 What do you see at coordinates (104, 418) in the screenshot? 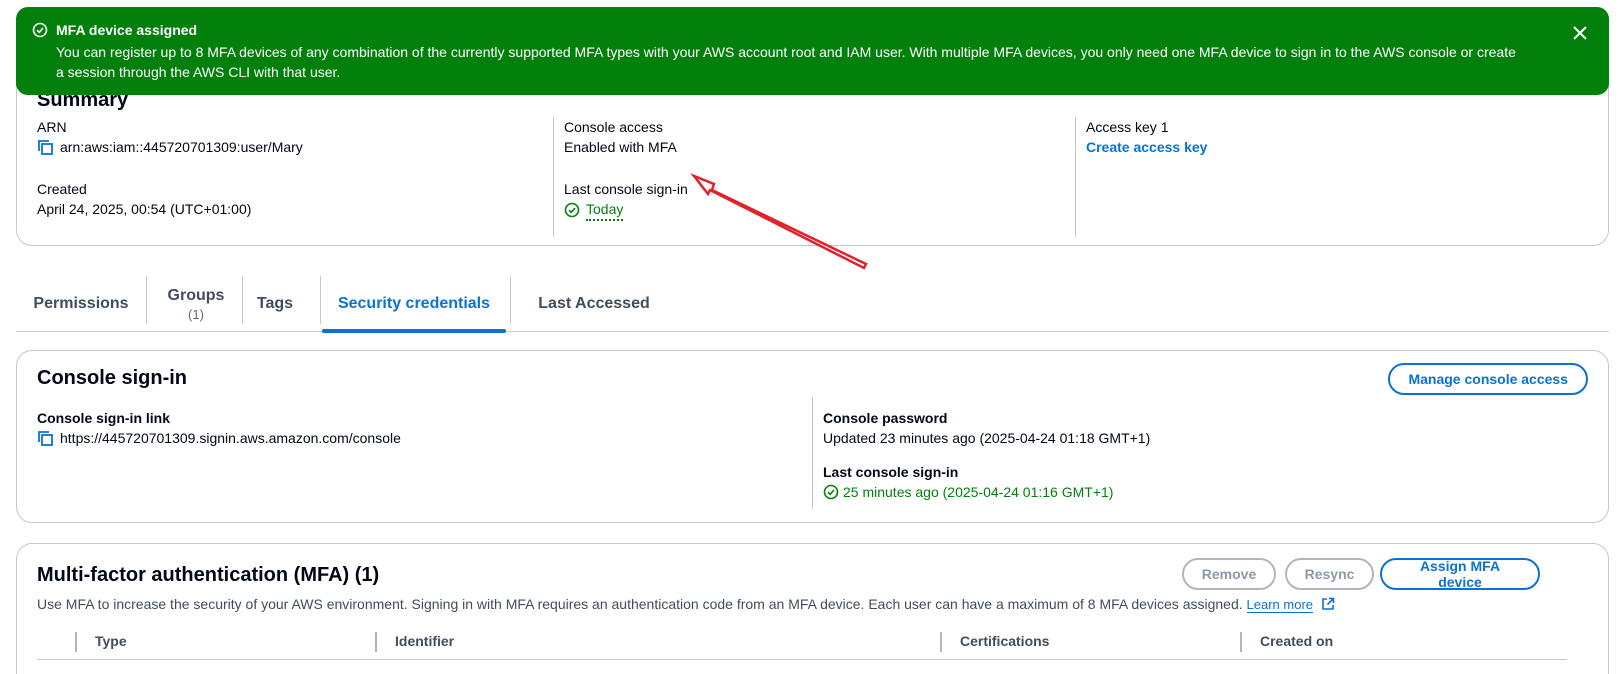
I see `console-link-label: Console sign-in link` at bounding box center [104, 418].